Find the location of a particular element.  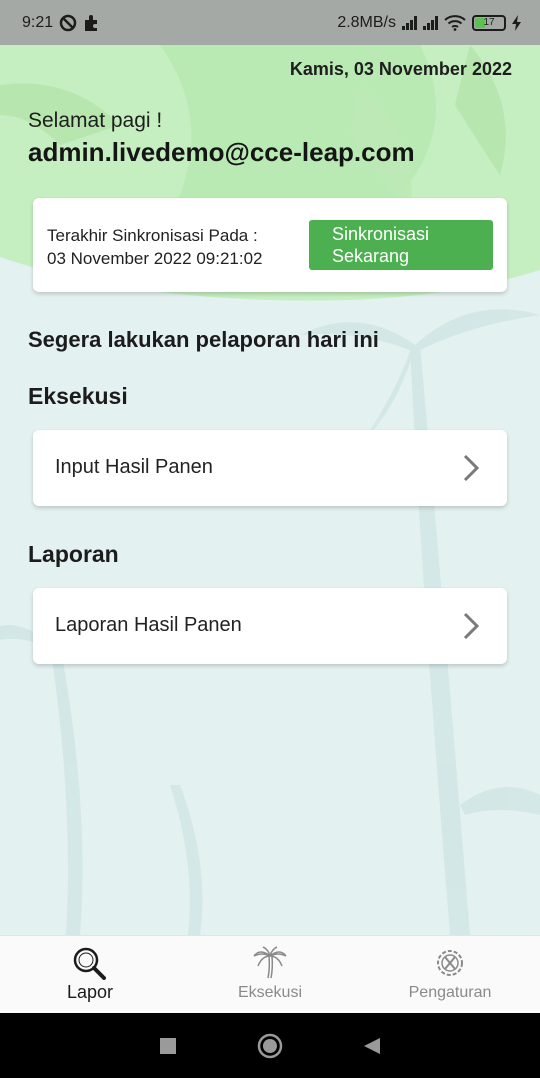

nav-item-eksekusi: Eksekusi is located at coordinates (270, 974).